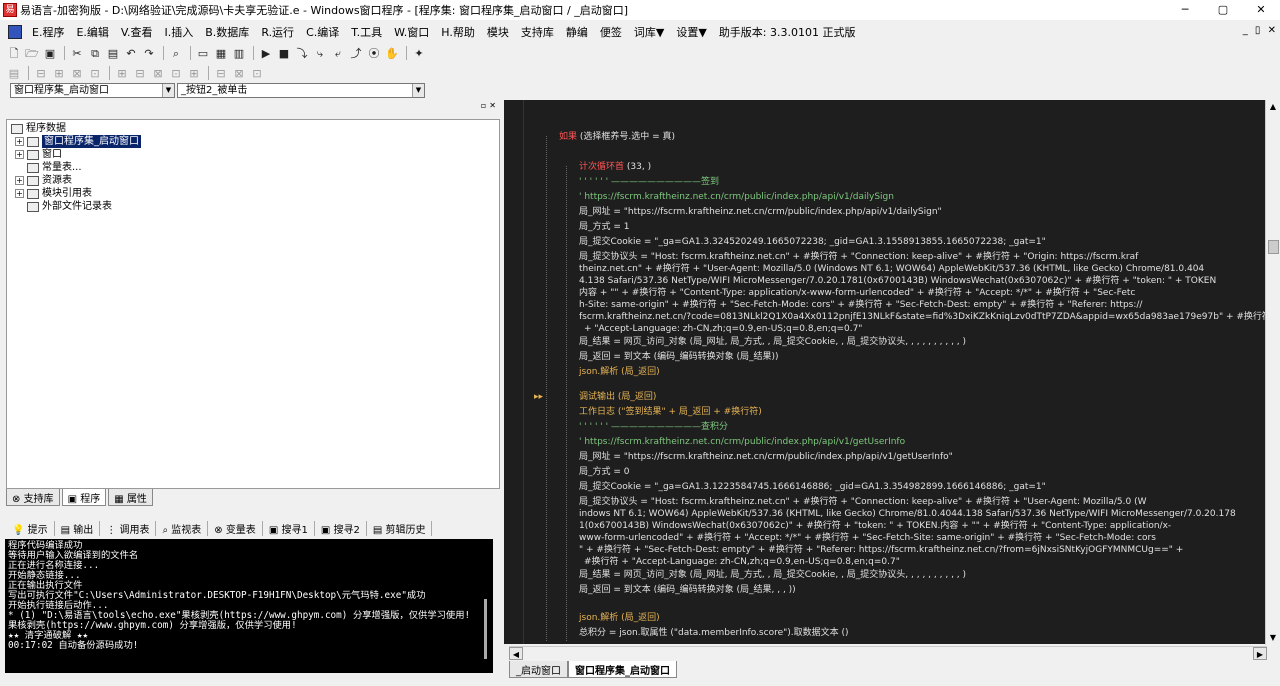  What do you see at coordinates (1272, 372) in the screenshot?
I see `editor-vscrollbar: ▲ ▼` at bounding box center [1272, 372].